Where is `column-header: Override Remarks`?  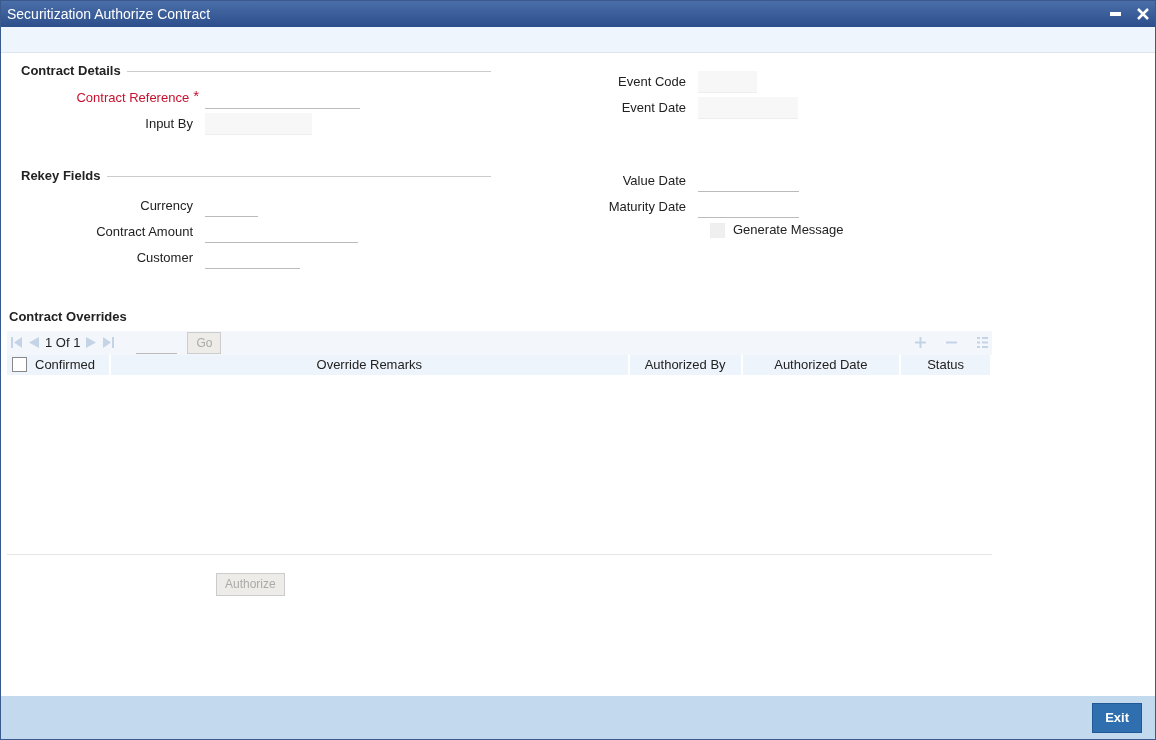 column-header: Override Remarks is located at coordinates (369, 364).